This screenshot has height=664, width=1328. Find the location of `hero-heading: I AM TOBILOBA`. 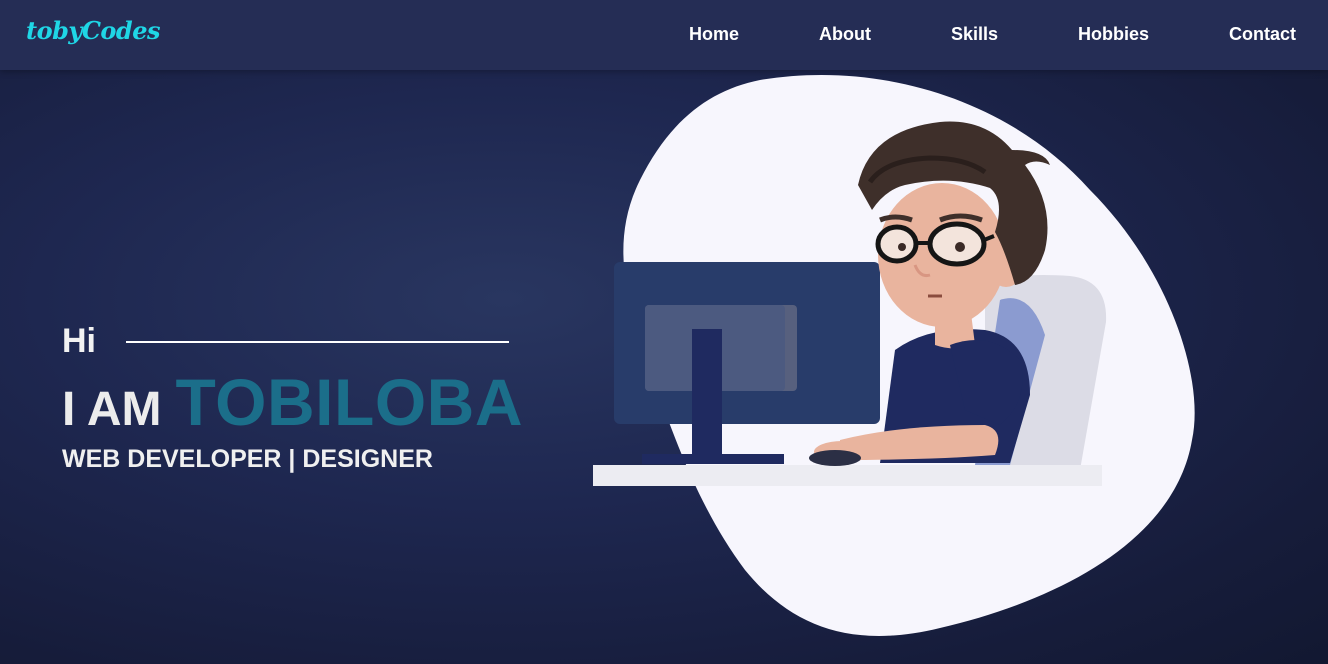

hero-heading: I AM TOBILOBA is located at coordinates (292, 402).